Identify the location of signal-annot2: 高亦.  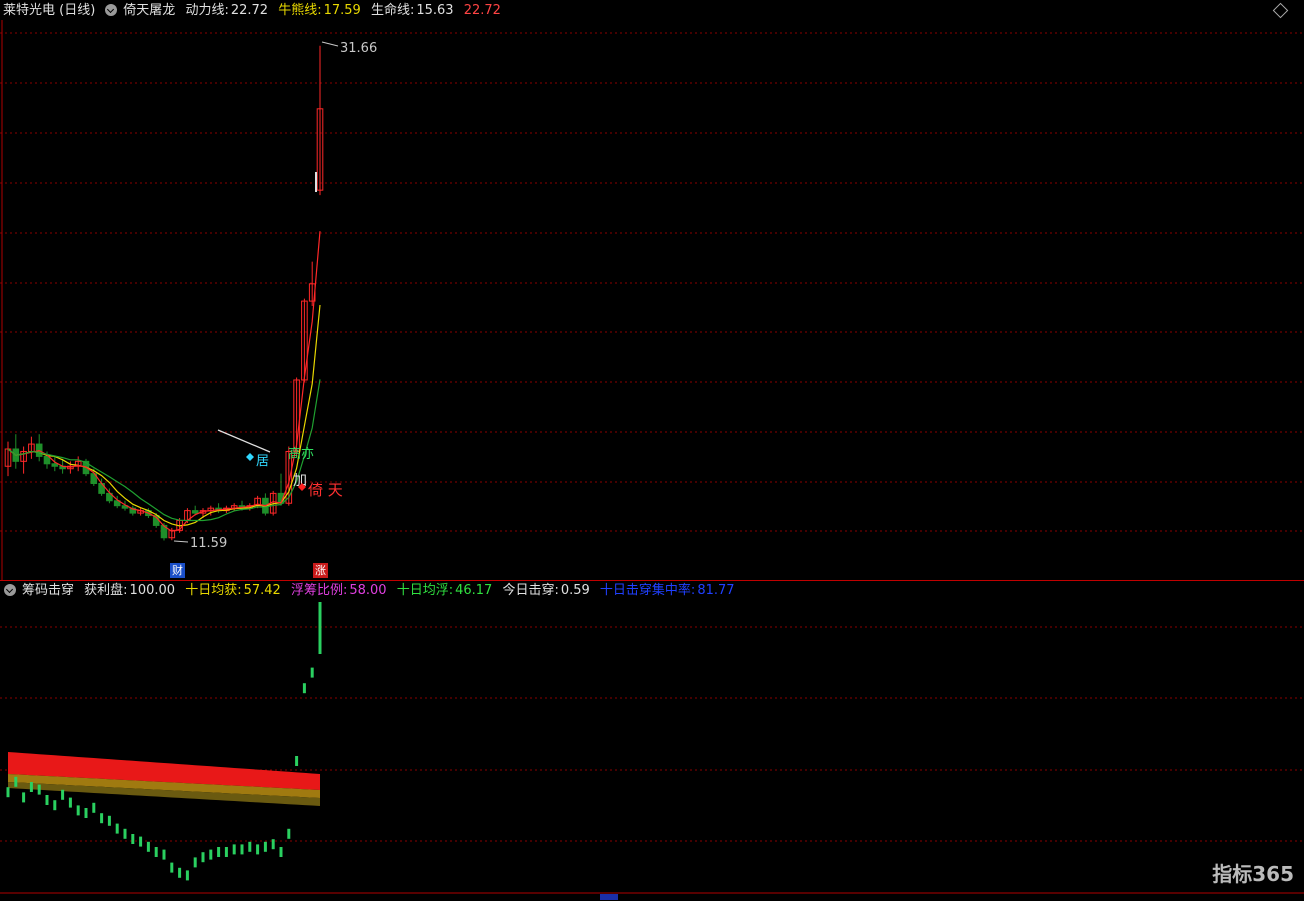
(301, 454).